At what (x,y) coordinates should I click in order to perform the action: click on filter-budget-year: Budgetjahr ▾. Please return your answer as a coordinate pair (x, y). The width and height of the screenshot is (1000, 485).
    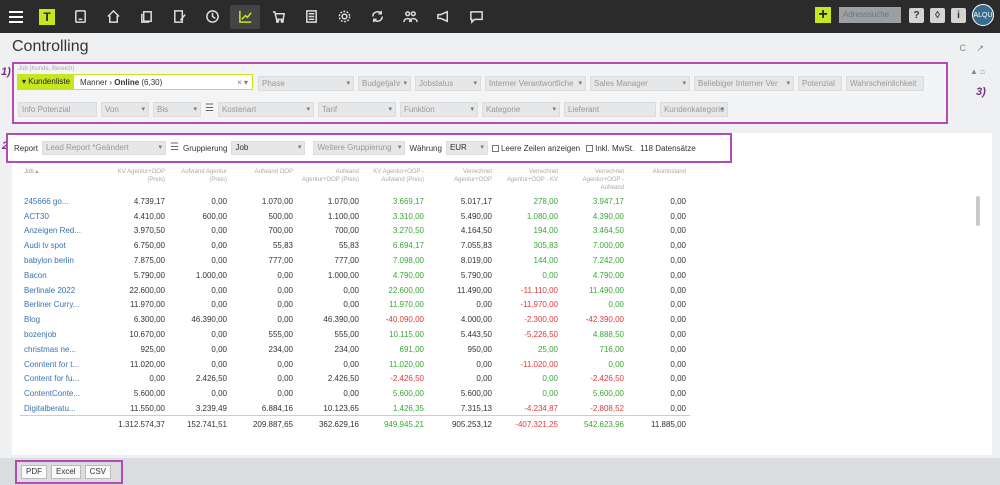
    Looking at the image, I should click on (384, 83).